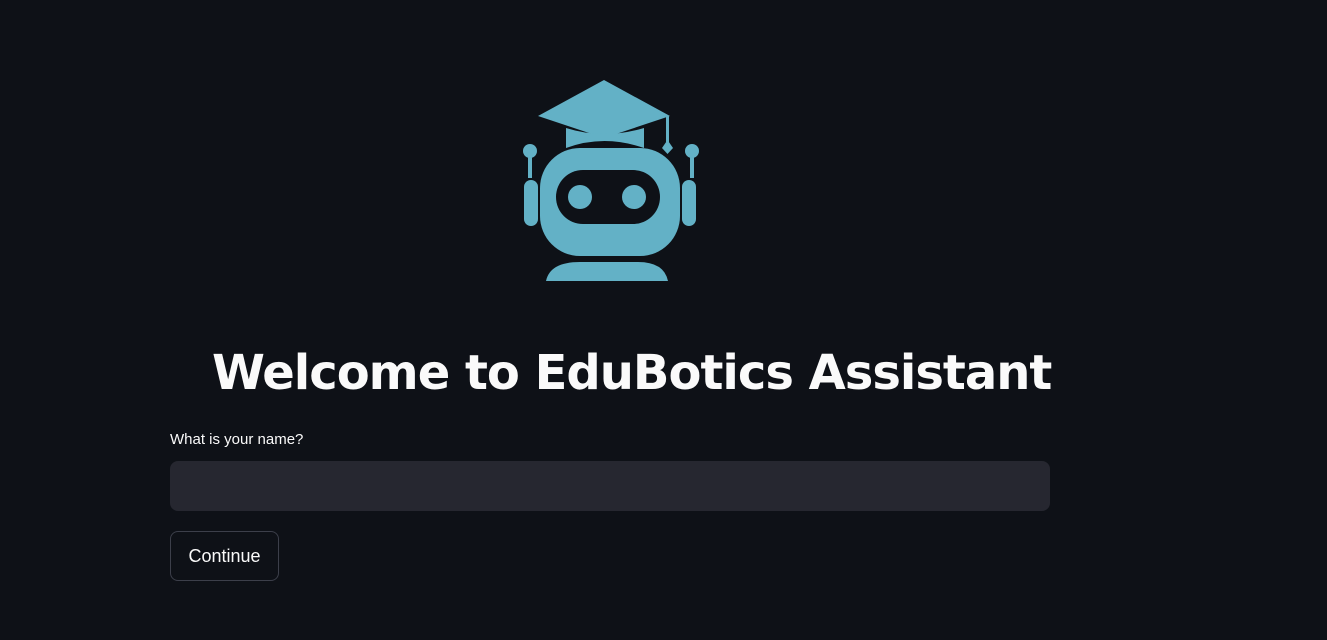 This screenshot has height=640, width=1327. Describe the element at coordinates (531, 203) in the screenshot. I see `left-ear-shape` at that location.